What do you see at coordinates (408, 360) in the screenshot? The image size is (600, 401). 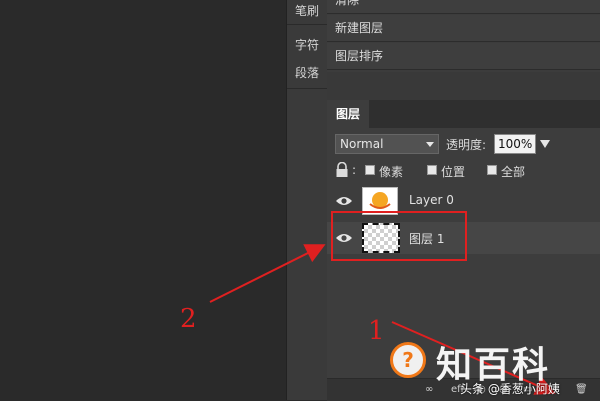 I see `question-mark-icon: ?` at bounding box center [408, 360].